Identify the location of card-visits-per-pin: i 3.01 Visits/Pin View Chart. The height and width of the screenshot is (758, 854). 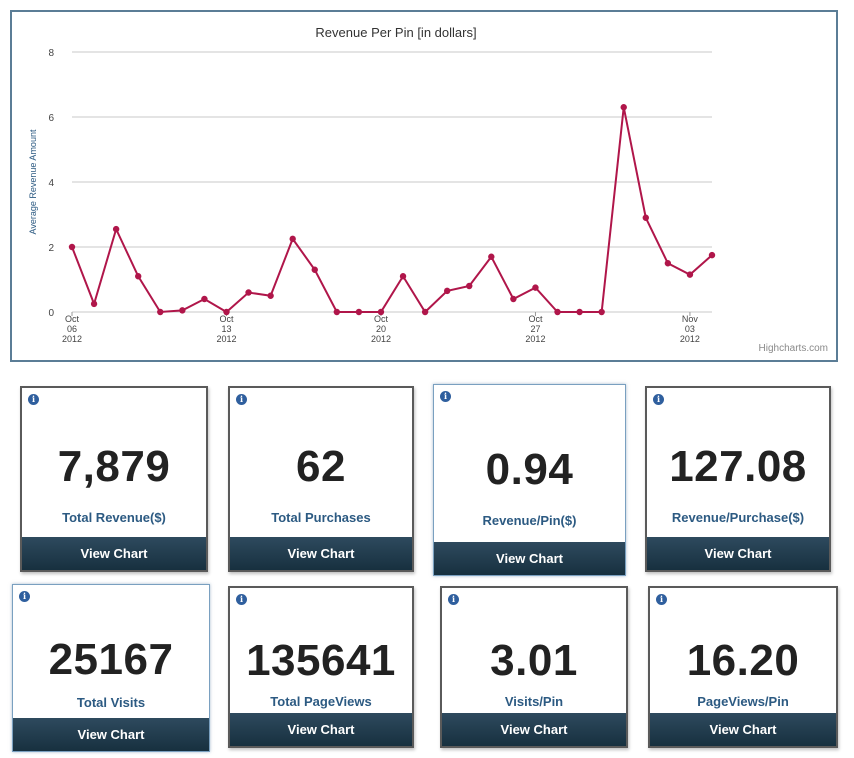
(534, 667).